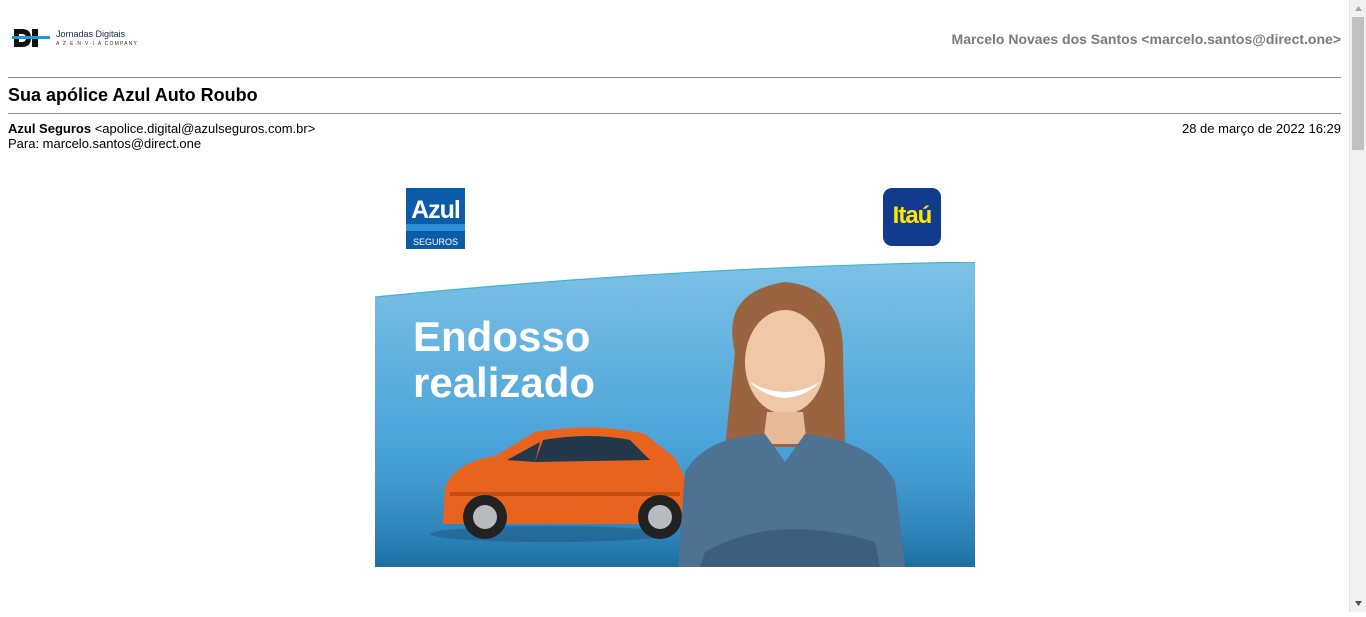 This screenshot has height=617, width=1366. I want to click on sender-address: <apolice.digital@azulseguros.com.br>, so click(205, 128).